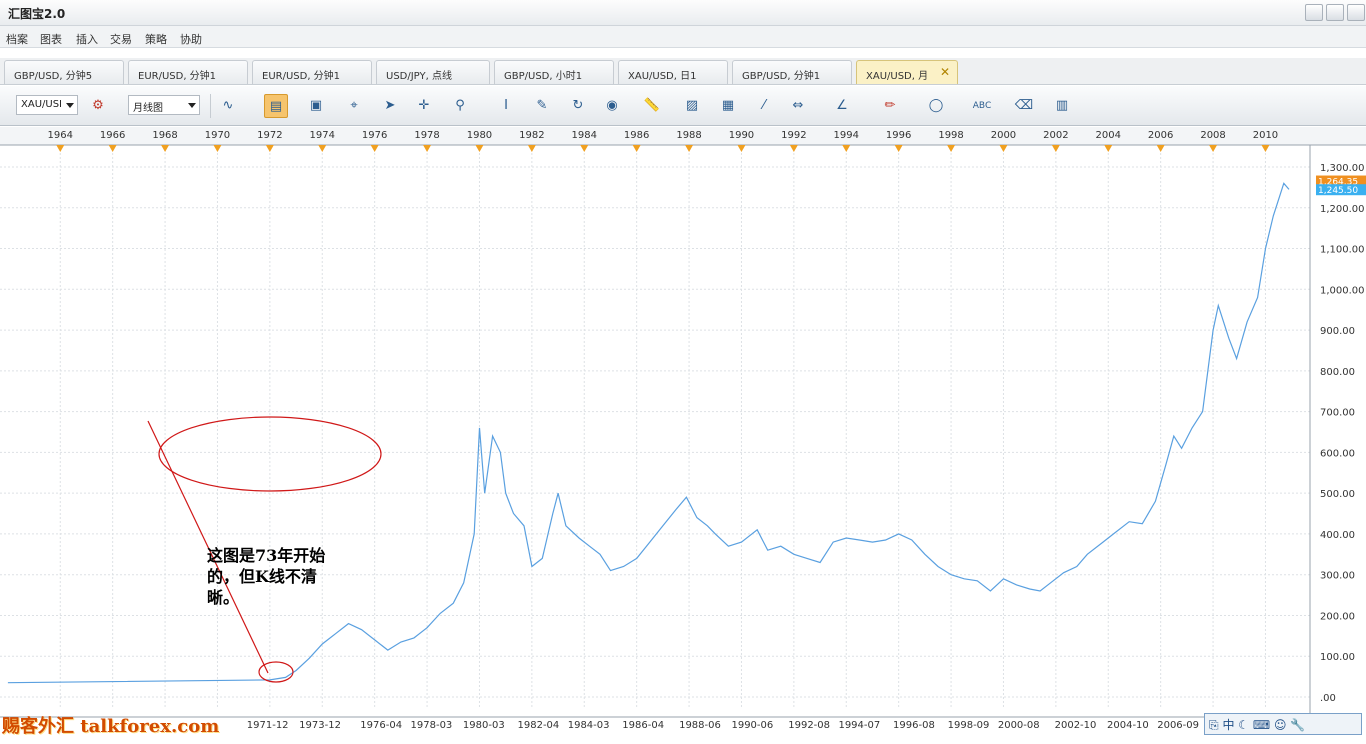  Describe the element at coordinates (898, 135) in the screenshot. I see `x-tick-label-top: 1996` at that location.